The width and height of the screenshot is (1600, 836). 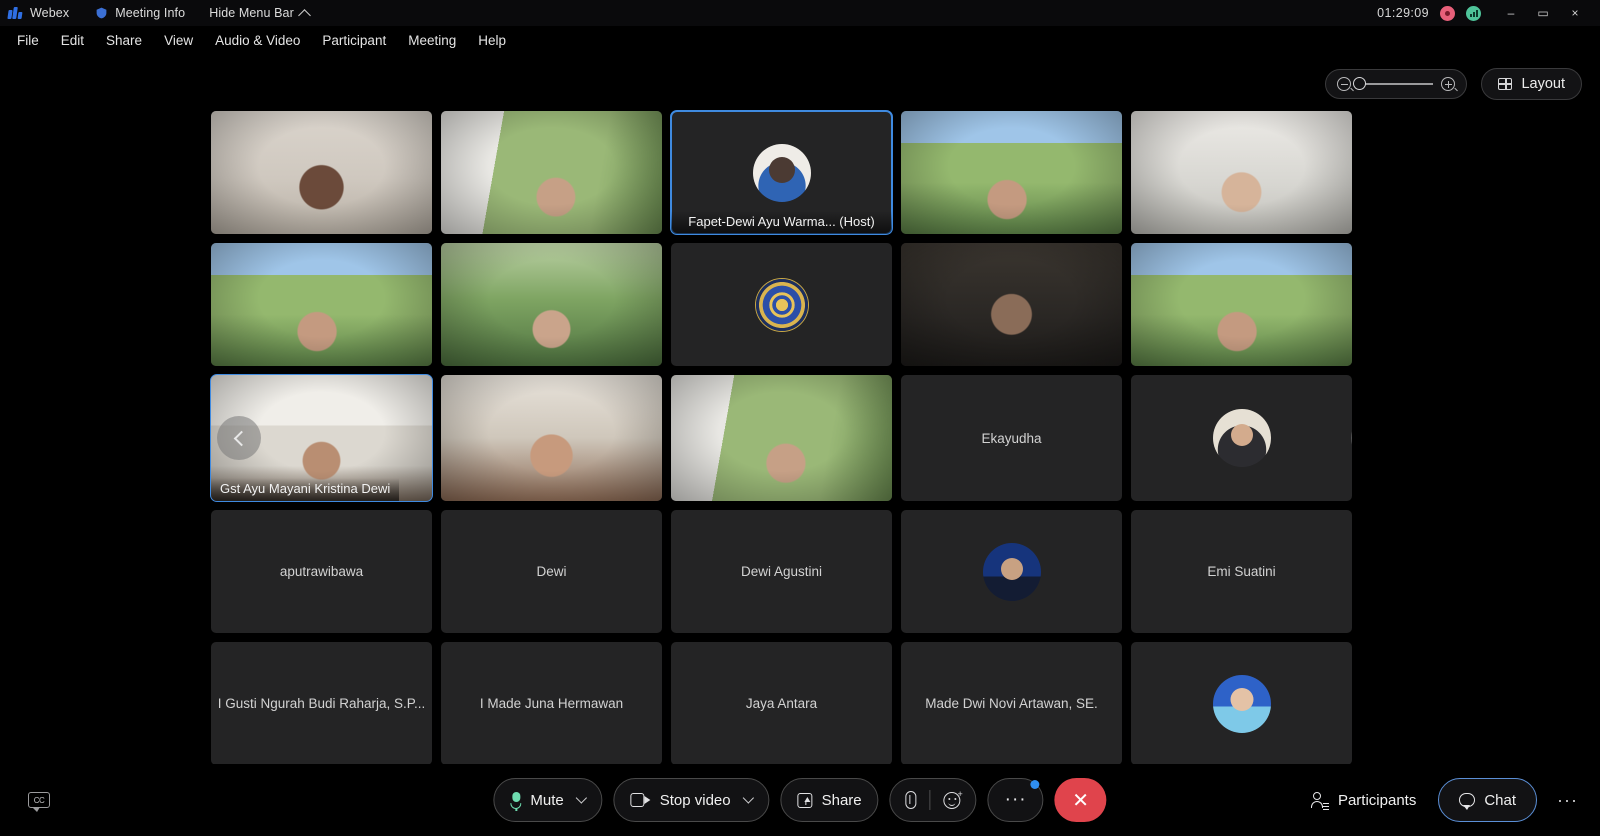 What do you see at coordinates (1364, 800) in the screenshot?
I see `participants-button: Participants` at bounding box center [1364, 800].